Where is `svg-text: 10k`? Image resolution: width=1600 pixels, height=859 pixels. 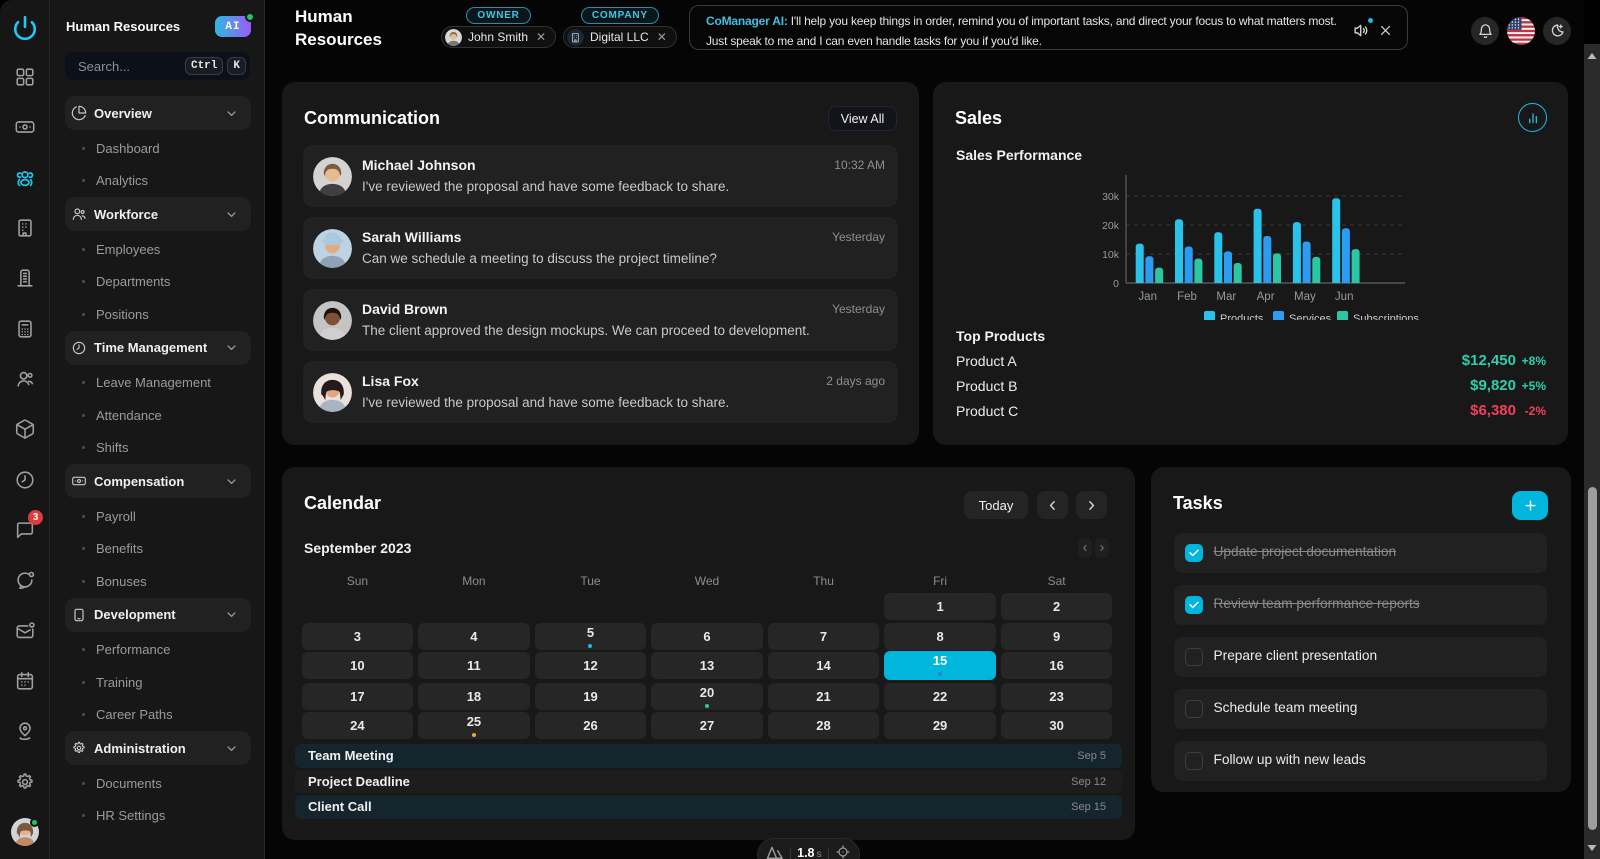
svg-text: 10k is located at coordinates (1111, 255).